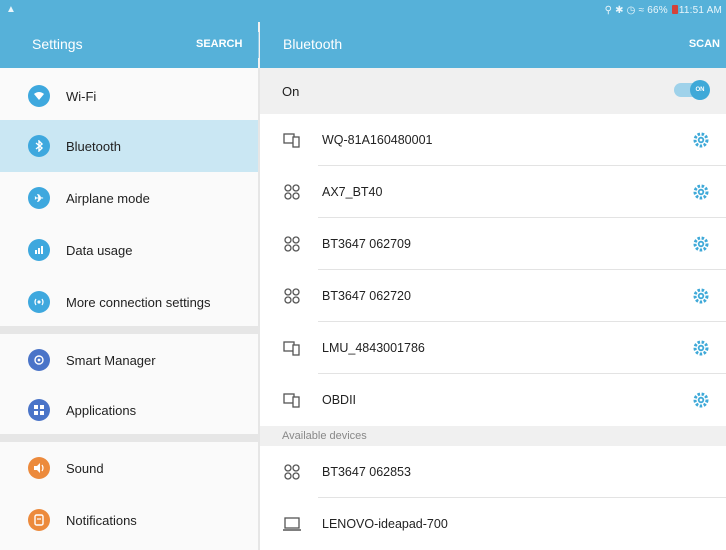 The image size is (726, 550). What do you see at coordinates (39, 146) in the screenshot?
I see `bluetooth-icon` at bounding box center [39, 146].